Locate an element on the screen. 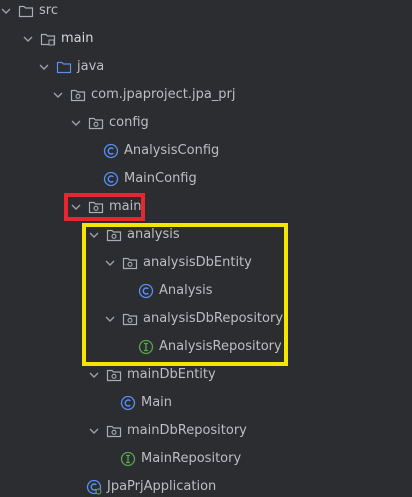 The width and height of the screenshot is (412, 497). tree-node-analysisdbentity: analysisDbEntity is located at coordinates (178, 263).